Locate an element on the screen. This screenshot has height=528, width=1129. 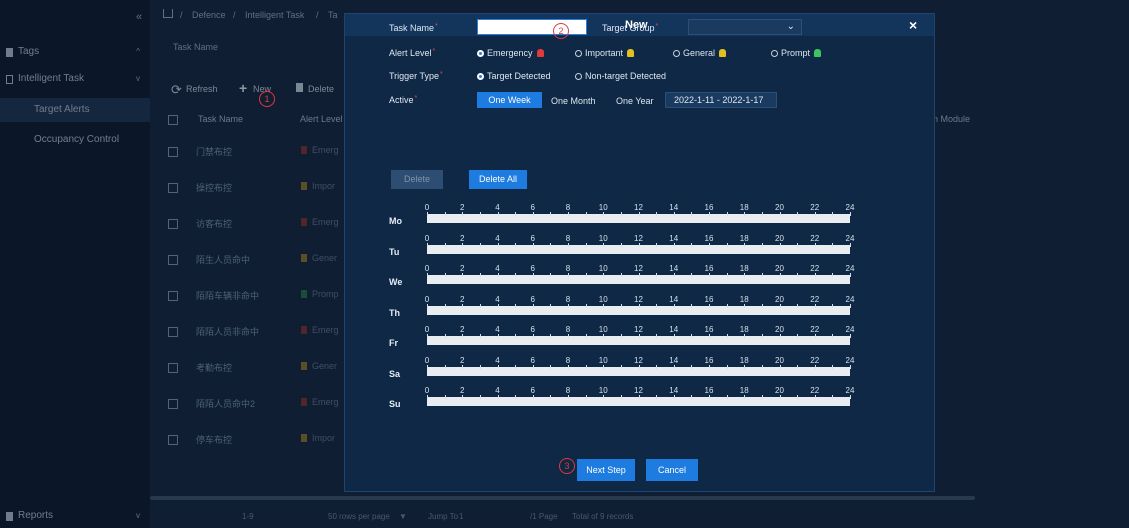
delete-time-button: Delete is located at coordinates (417, 179).